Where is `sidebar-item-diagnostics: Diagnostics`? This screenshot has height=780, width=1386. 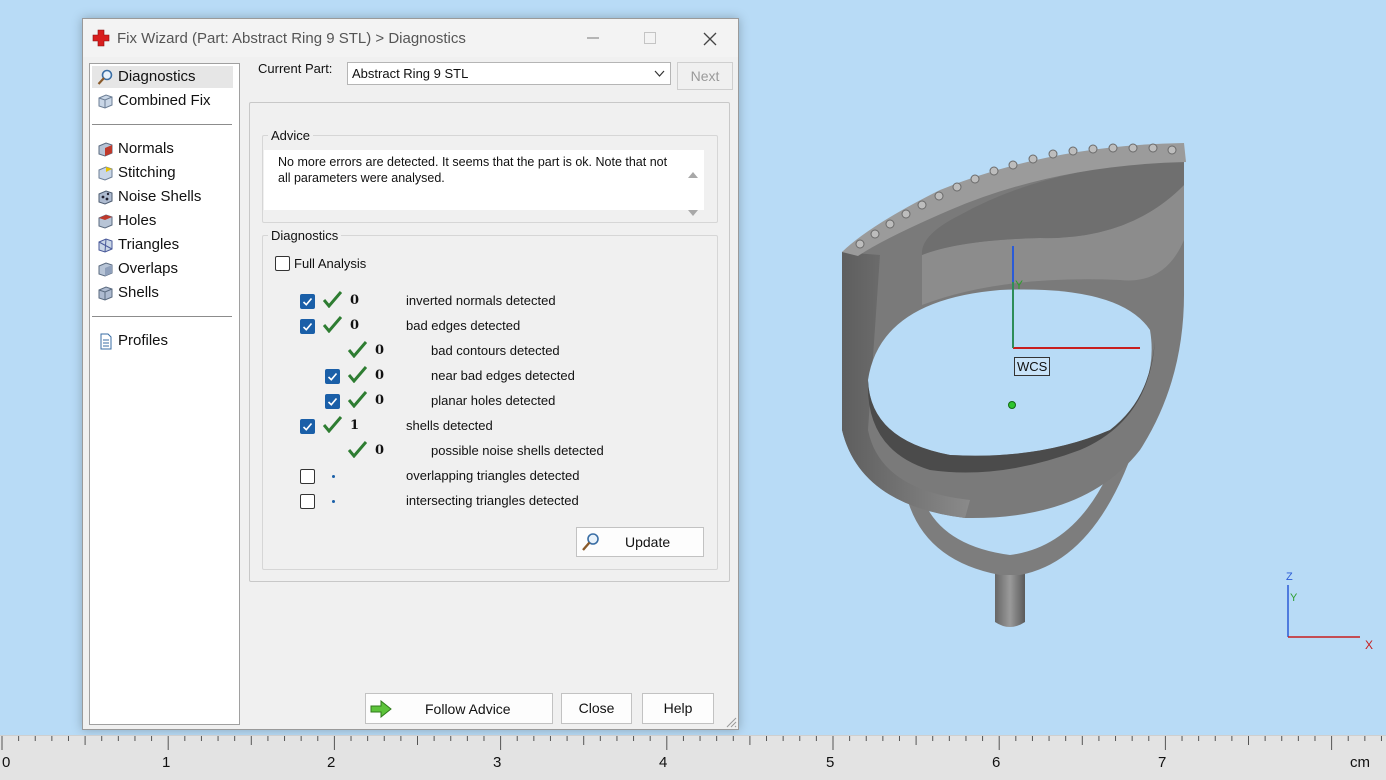
sidebar-item-diagnostics: Diagnostics is located at coordinates (162, 77).